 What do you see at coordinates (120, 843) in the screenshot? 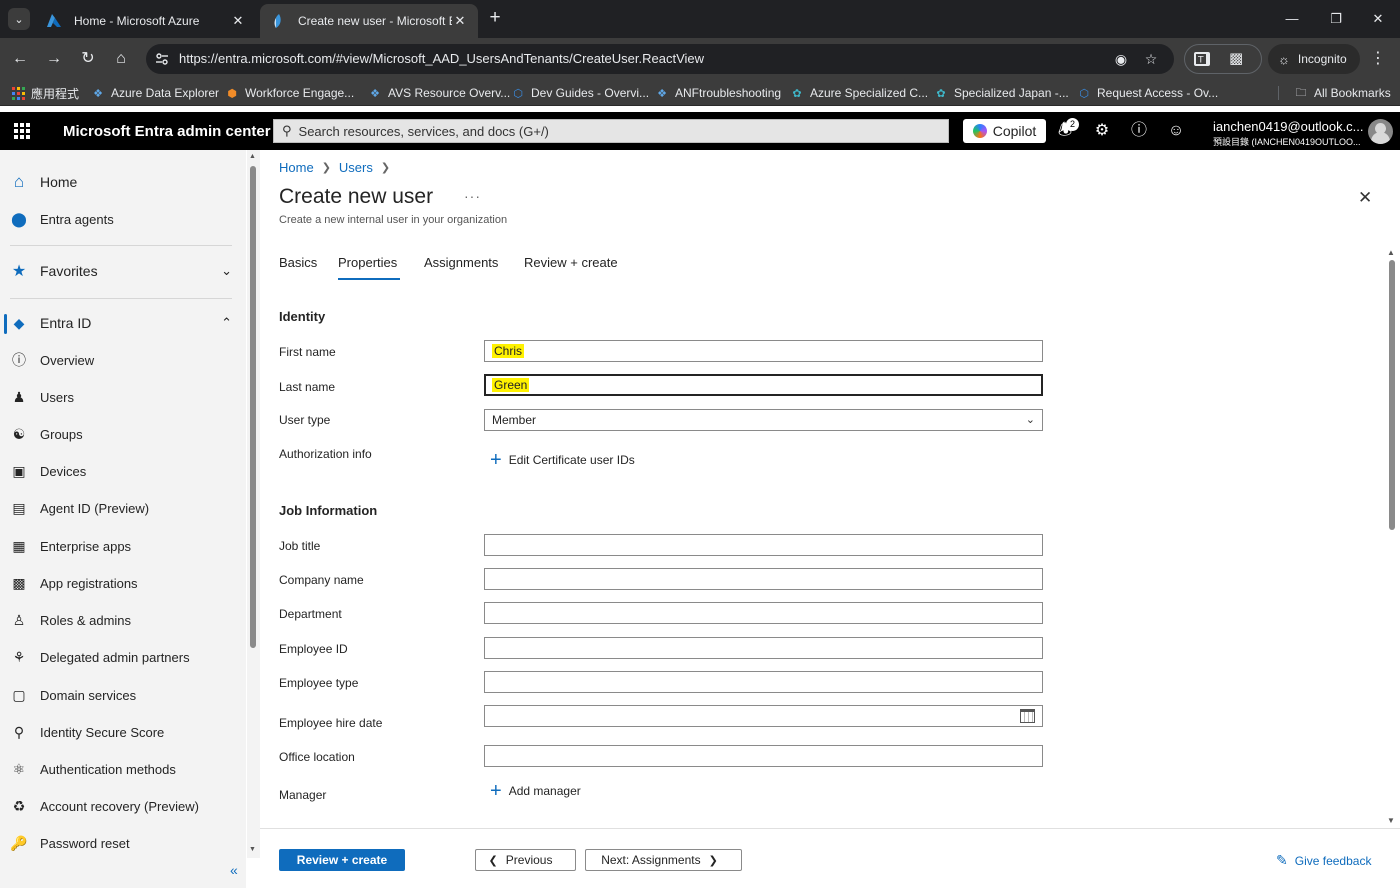
I see `sidebar-item-password-reset: 🔑 Password reset` at bounding box center [120, 843].